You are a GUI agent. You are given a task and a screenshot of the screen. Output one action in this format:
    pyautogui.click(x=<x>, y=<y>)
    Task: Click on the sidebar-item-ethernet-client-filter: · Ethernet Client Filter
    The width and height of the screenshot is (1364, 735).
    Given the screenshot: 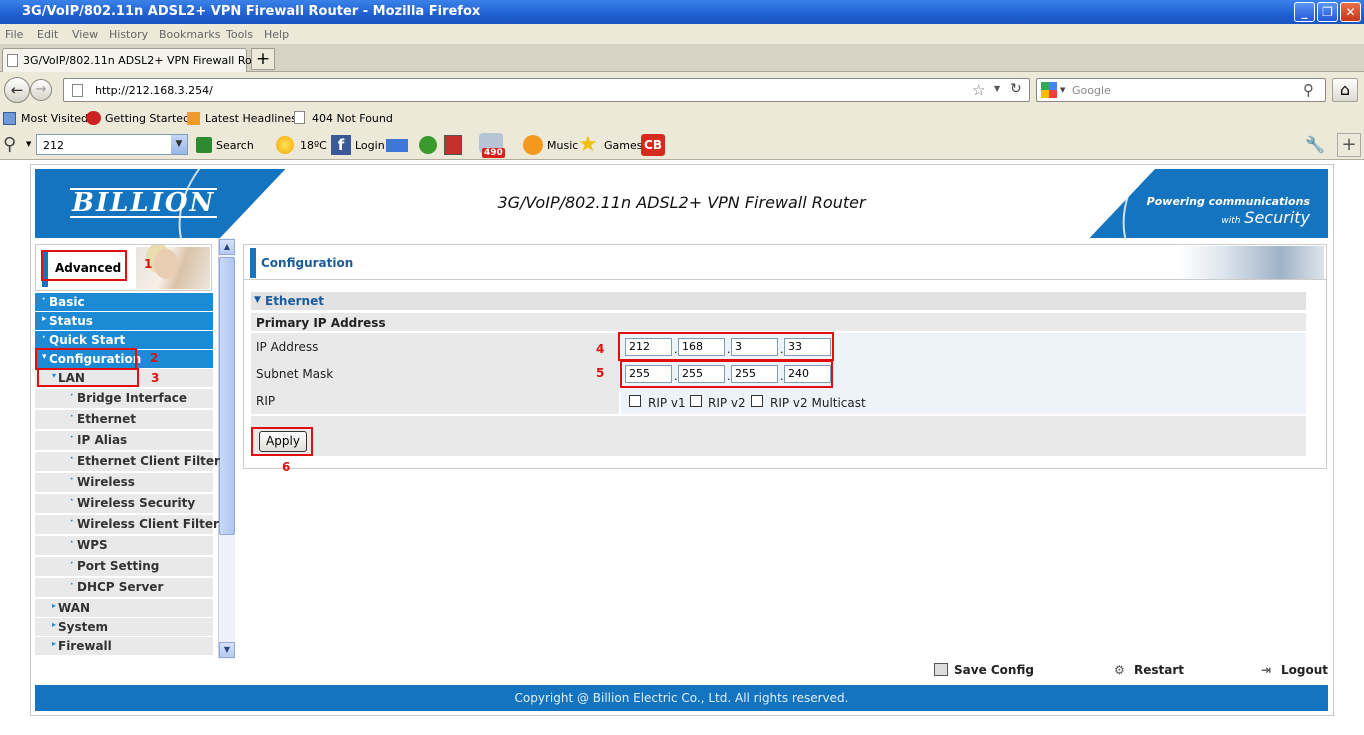 What is the action you would take?
    pyautogui.click(x=127, y=462)
    